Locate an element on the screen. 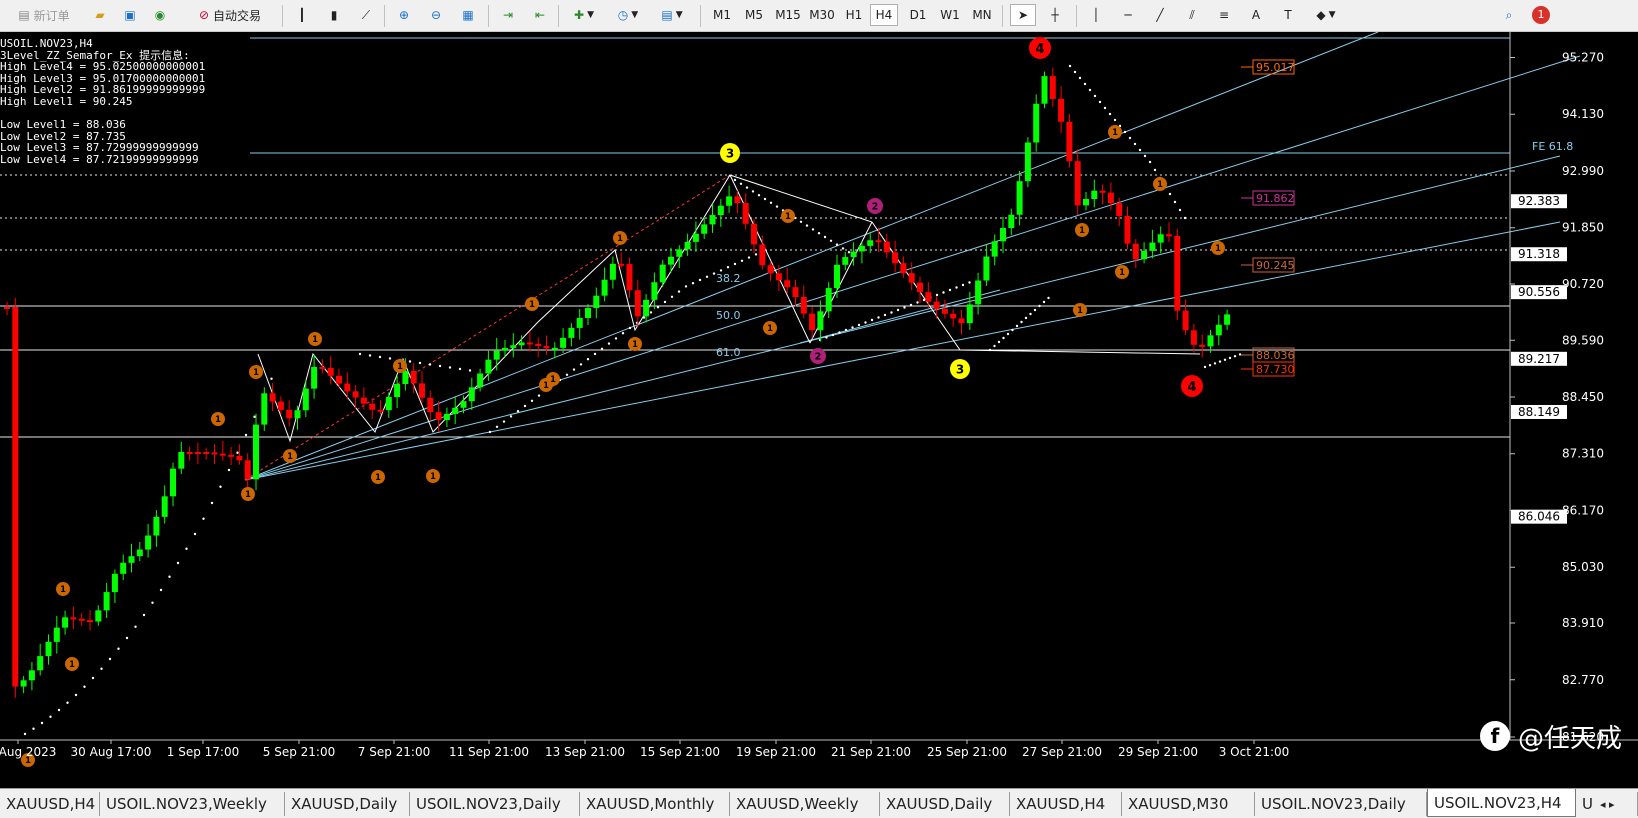 The image size is (1638, 818). templates-dropdown: ▤ ▼ is located at coordinates (672, 15).